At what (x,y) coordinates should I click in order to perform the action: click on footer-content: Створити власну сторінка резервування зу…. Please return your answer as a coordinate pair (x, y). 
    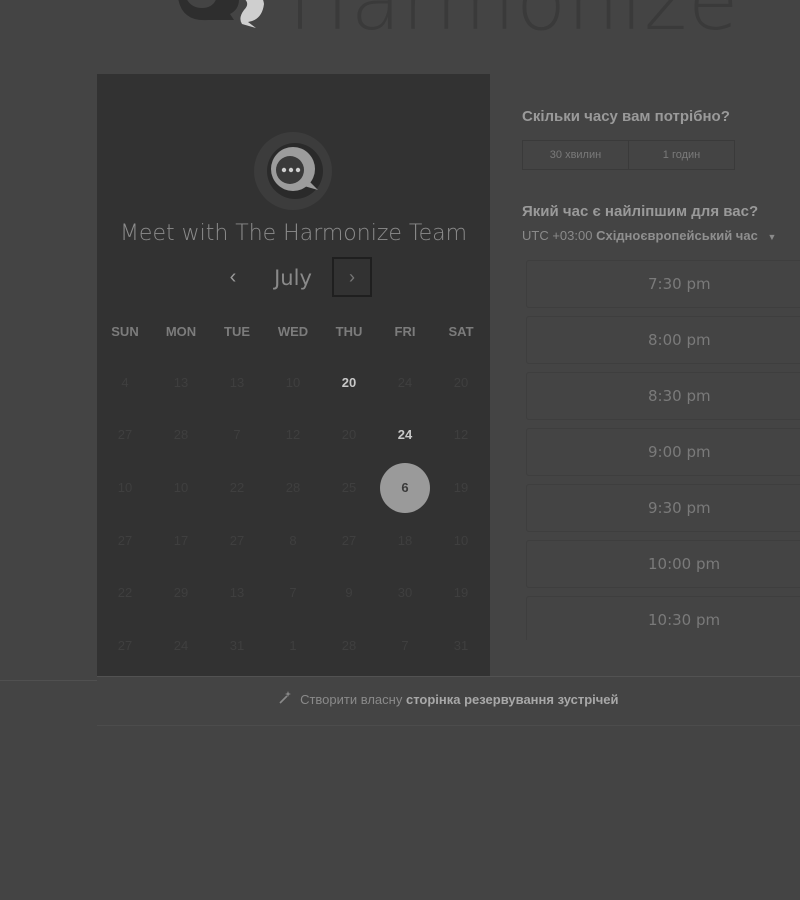
    Looking at the image, I should click on (448, 700).